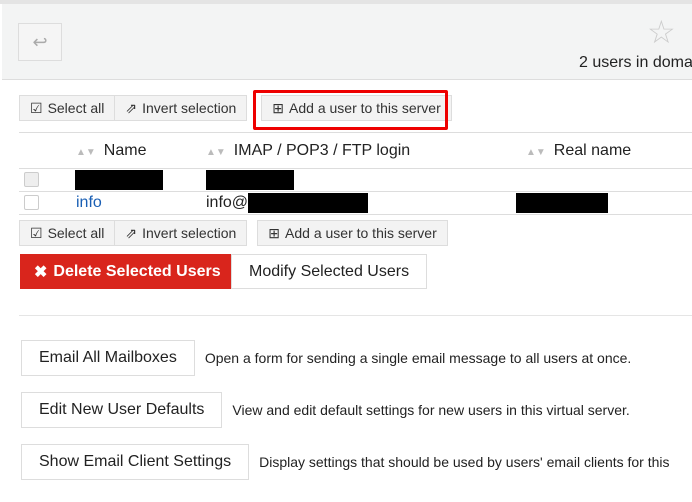  I want to click on star-icon: ☆, so click(661, 32).